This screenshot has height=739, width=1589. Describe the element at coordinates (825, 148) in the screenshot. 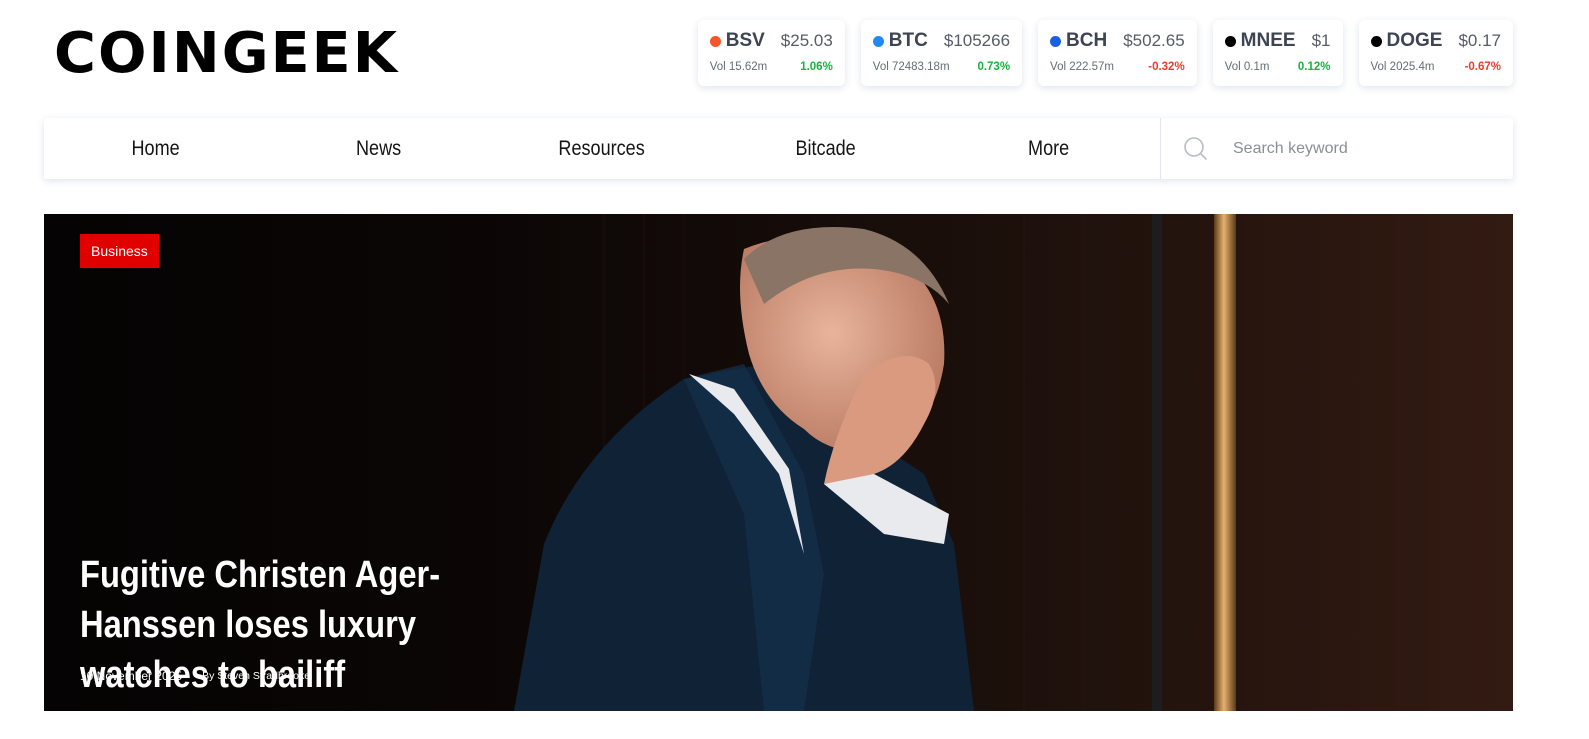

I see `nav-item-bitcade: Bitcade` at that location.